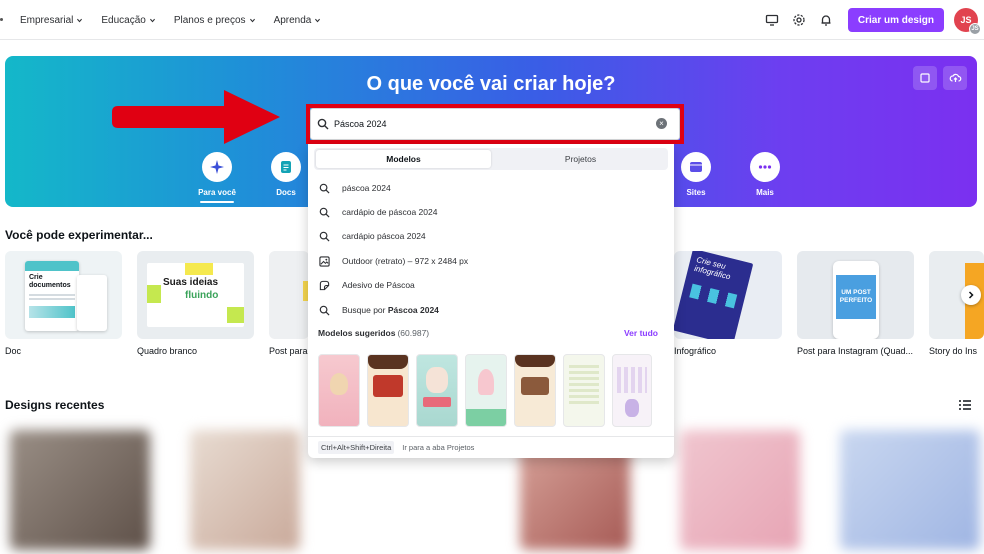  What do you see at coordinates (366, 188) in the screenshot?
I see `suggestion-label: páscoa 2024` at bounding box center [366, 188].